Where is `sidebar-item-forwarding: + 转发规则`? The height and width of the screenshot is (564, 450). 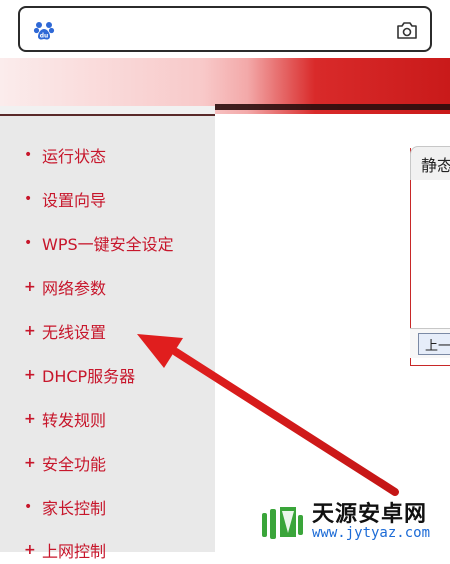
sidebar-item-forwarding: + 转发规则 is located at coordinates (65, 419).